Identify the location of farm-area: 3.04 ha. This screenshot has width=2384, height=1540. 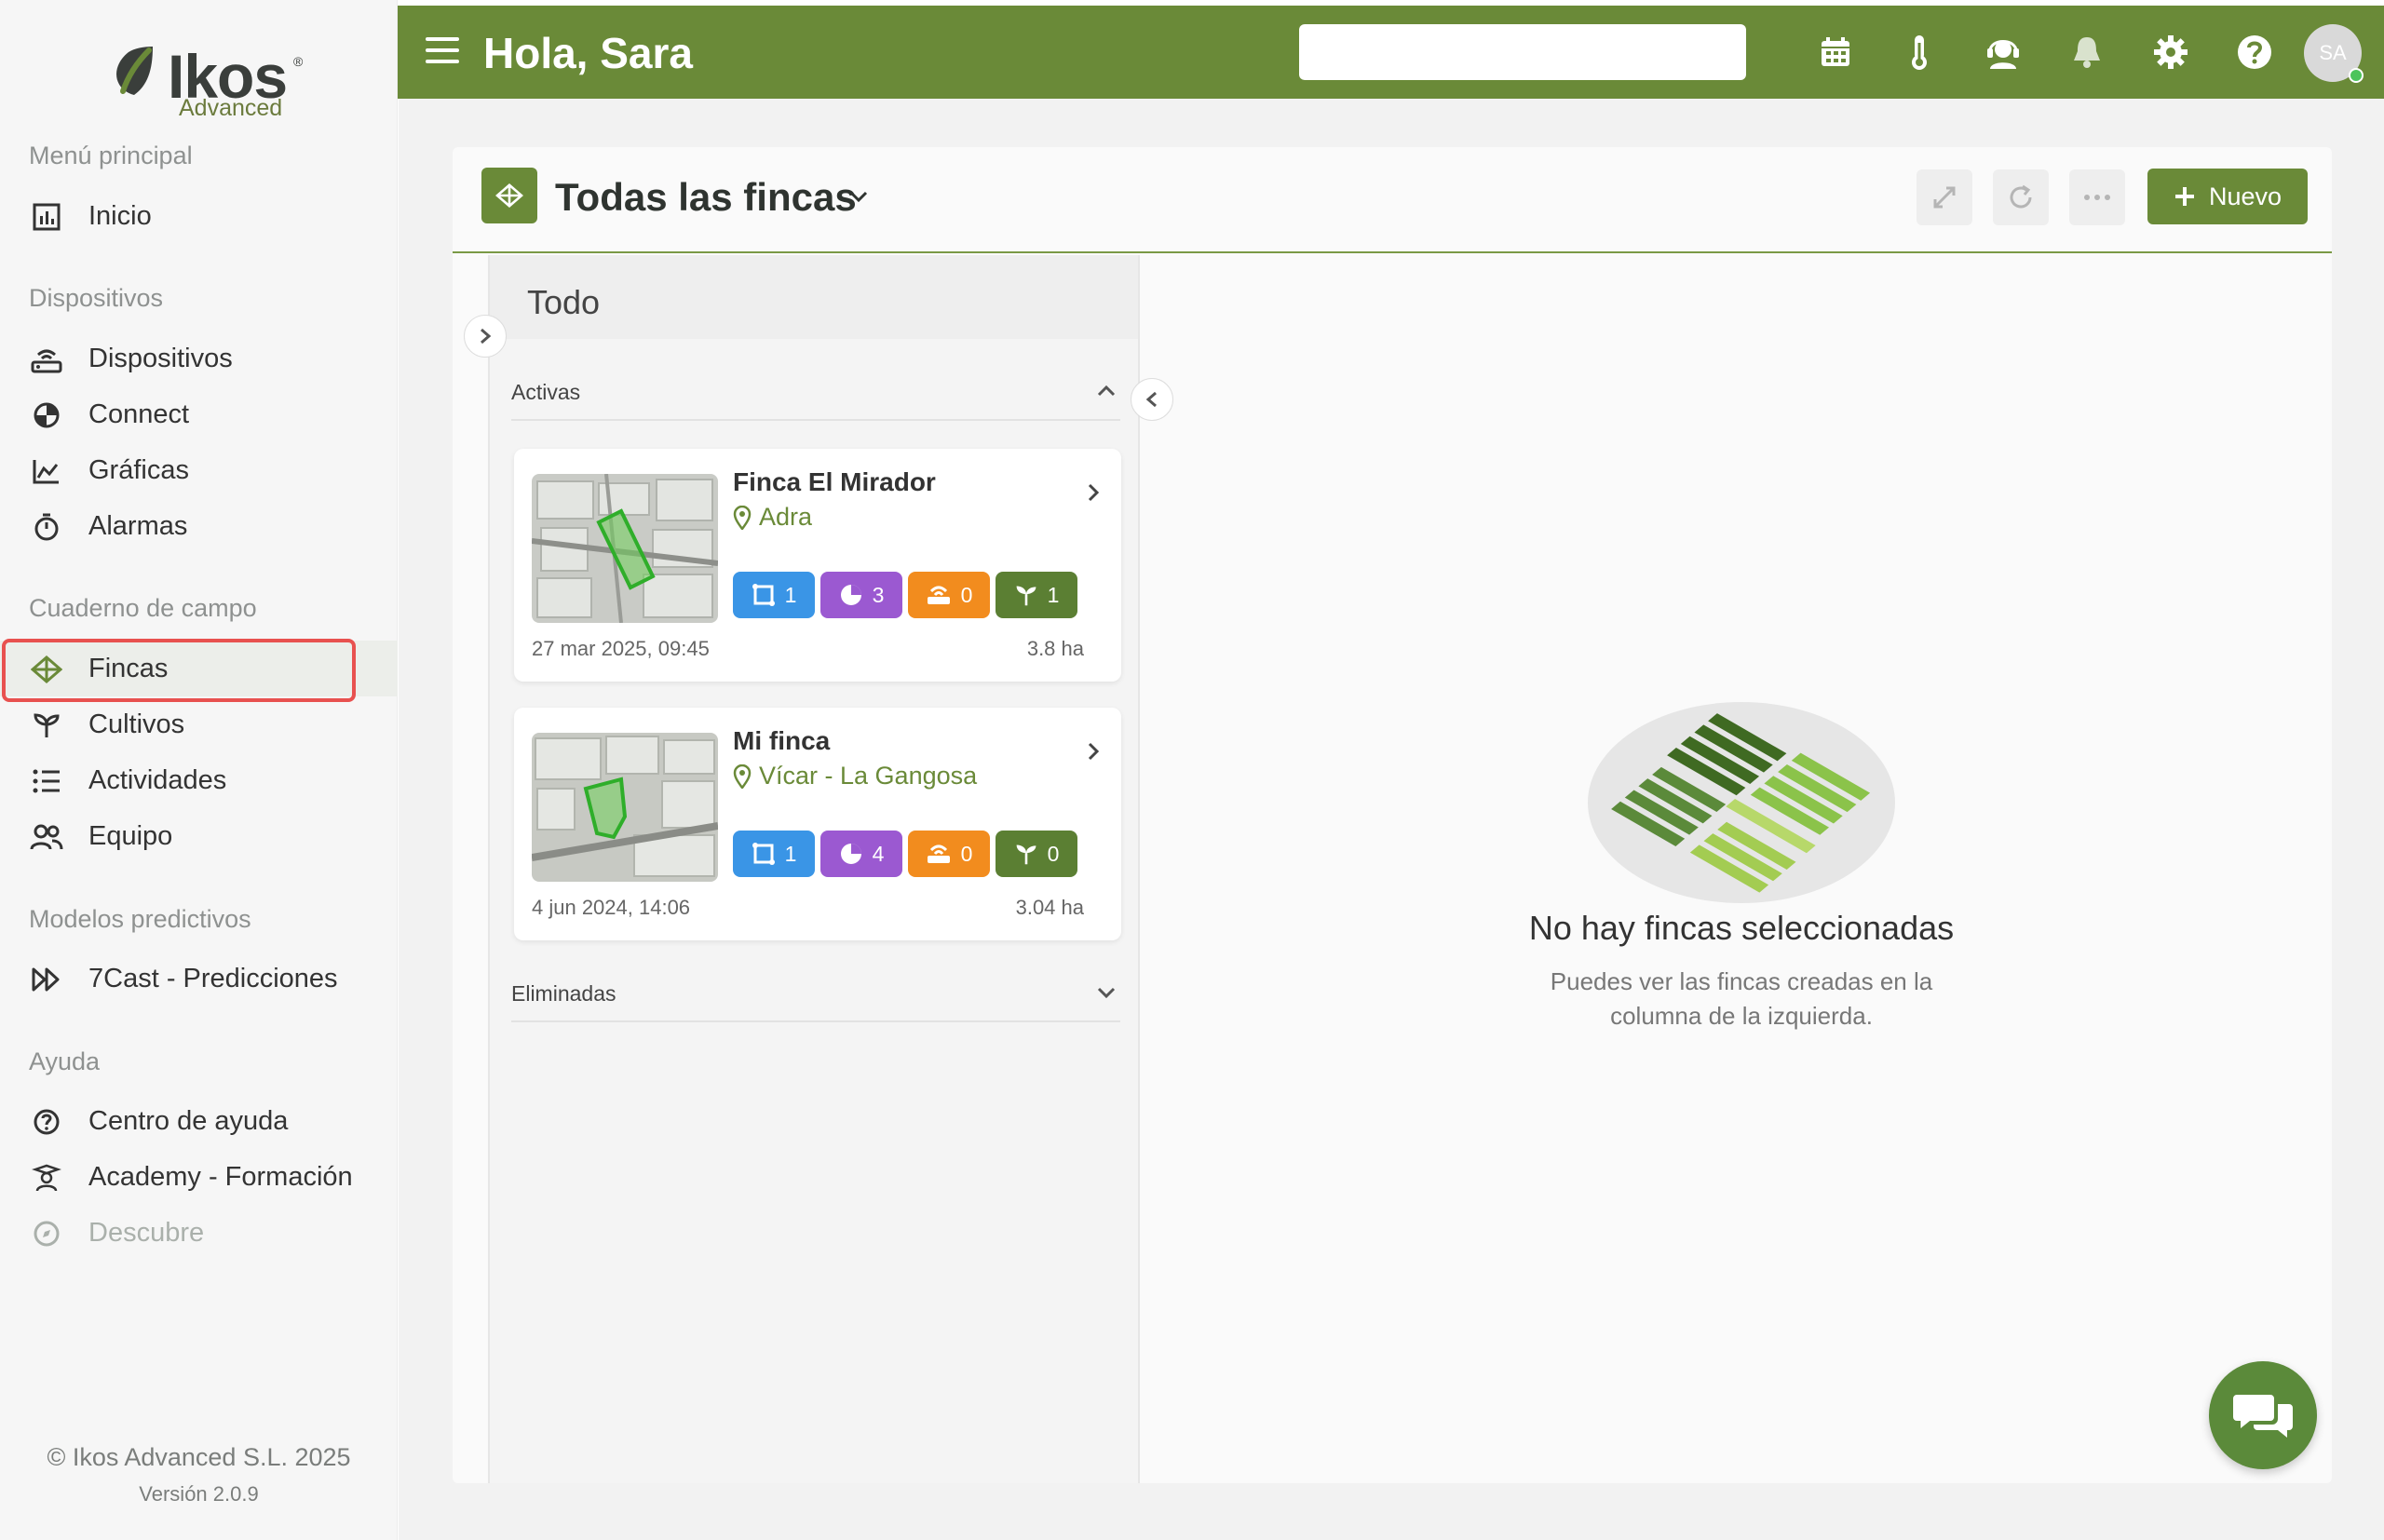
(1049, 907).